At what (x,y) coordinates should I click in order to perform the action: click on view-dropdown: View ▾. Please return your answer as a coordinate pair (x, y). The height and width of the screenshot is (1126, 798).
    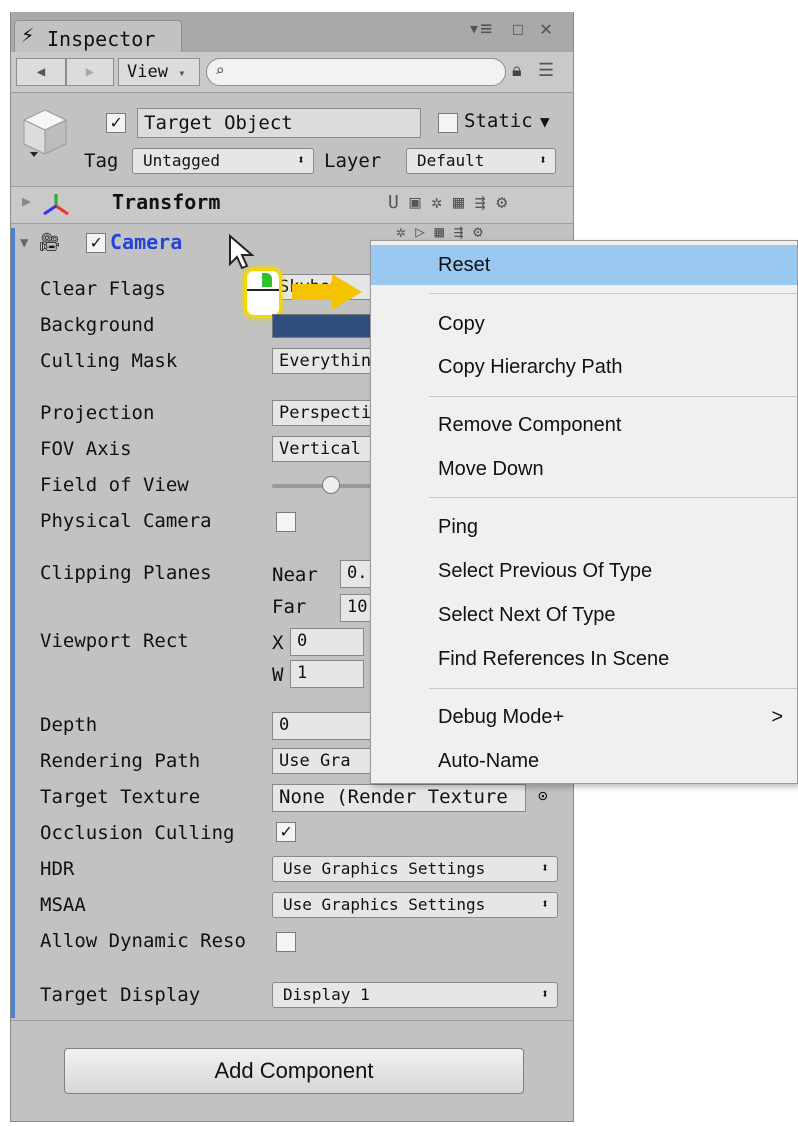
    Looking at the image, I should click on (159, 72).